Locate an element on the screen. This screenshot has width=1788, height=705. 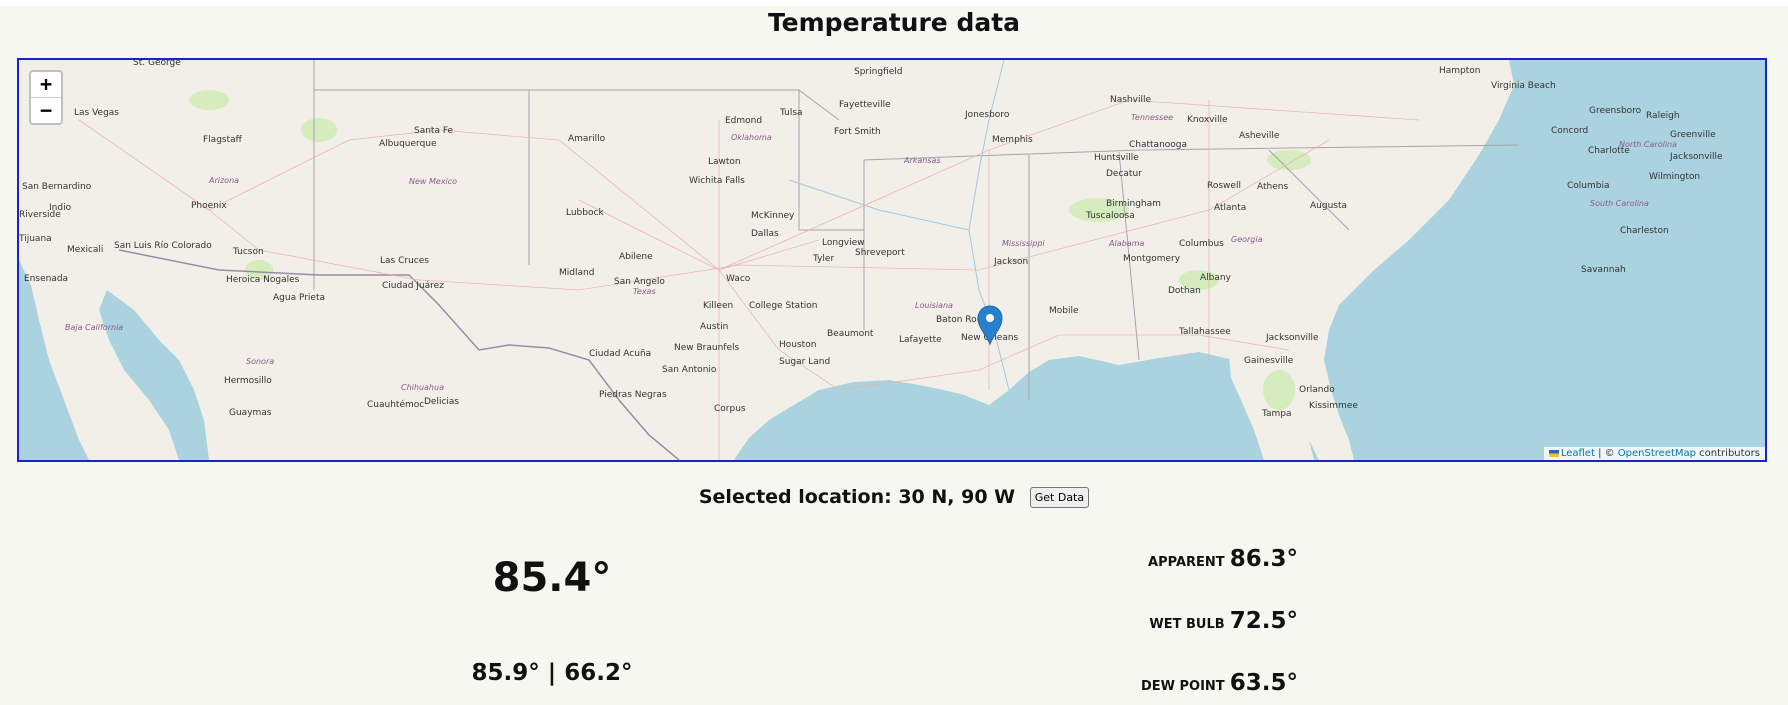
city-label: Montgomery is located at coordinates (1152, 259).